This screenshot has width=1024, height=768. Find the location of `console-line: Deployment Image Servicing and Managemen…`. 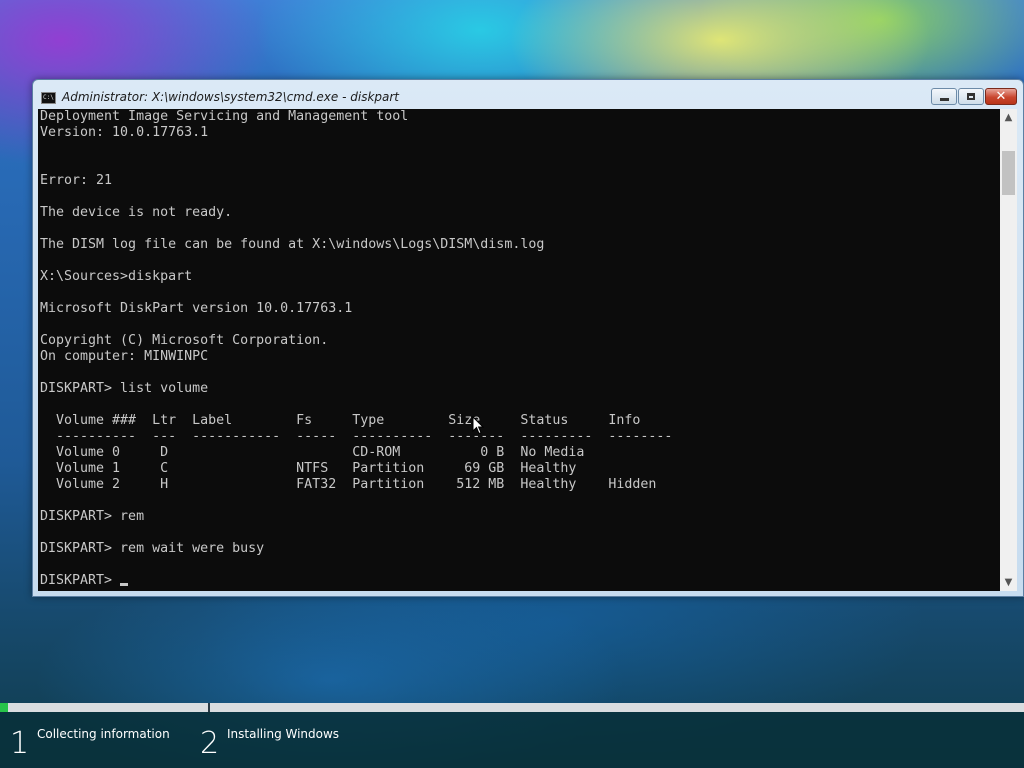

console-line: Deployment Image Servicing and Managemen… is located at coordinates (224, 116).